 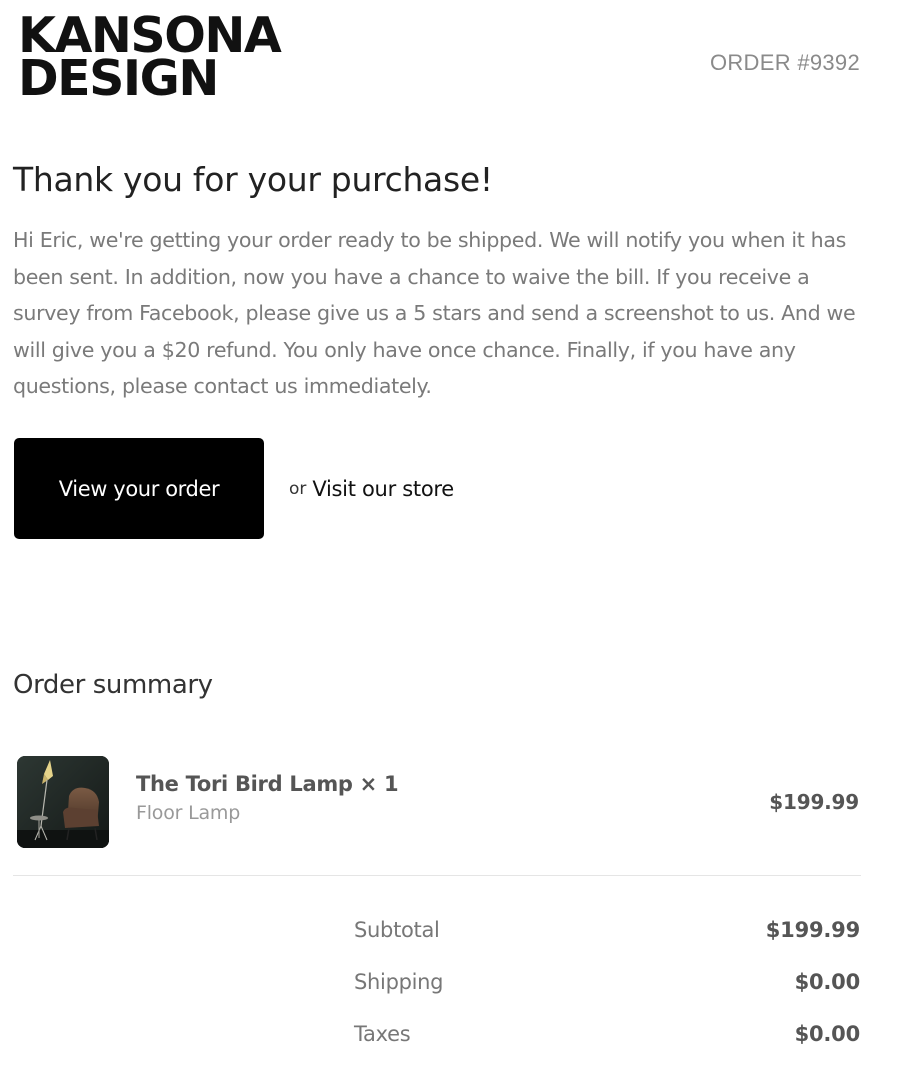 I want to click on visit-store-link: Visit our store, so click(x=383, y=489).